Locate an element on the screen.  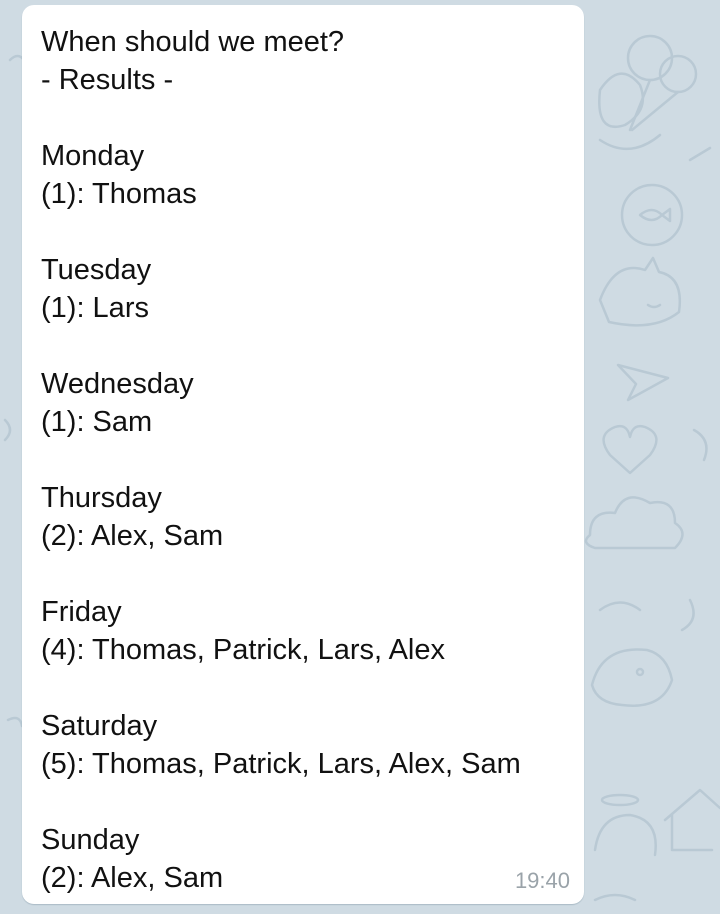
day-result: (5): Thomas, Patrick, Lars, Alex, Sam is located at coordinates (281, 764).